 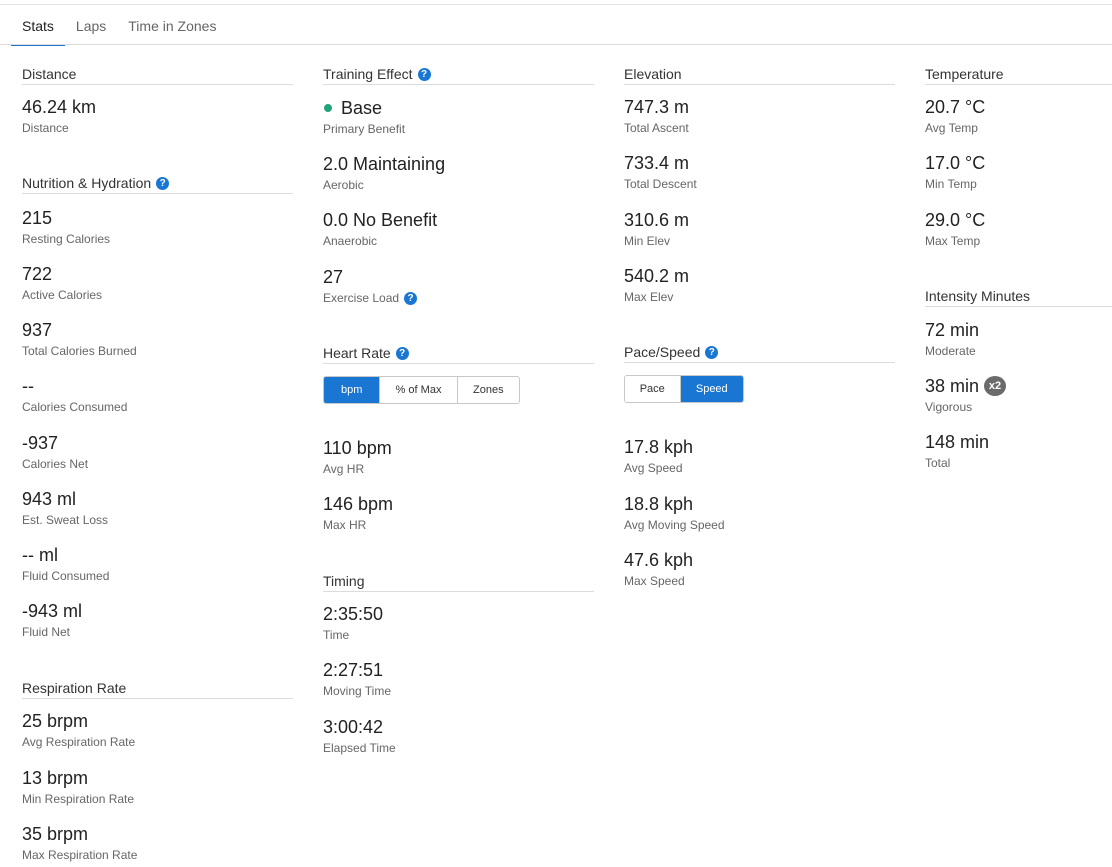 I want to click on hr-percent-max-button: % of Max, so click(x=418, y=390).